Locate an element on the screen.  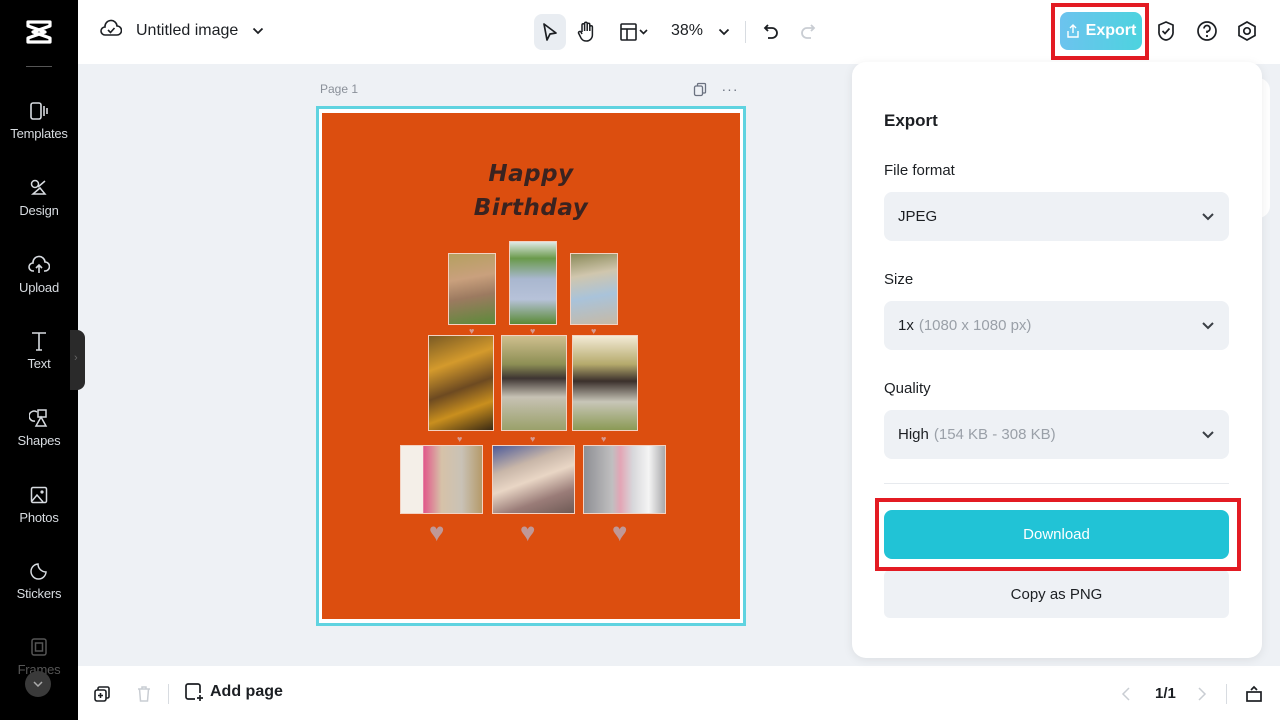
templates-icon is located at coordinates (39, 111).